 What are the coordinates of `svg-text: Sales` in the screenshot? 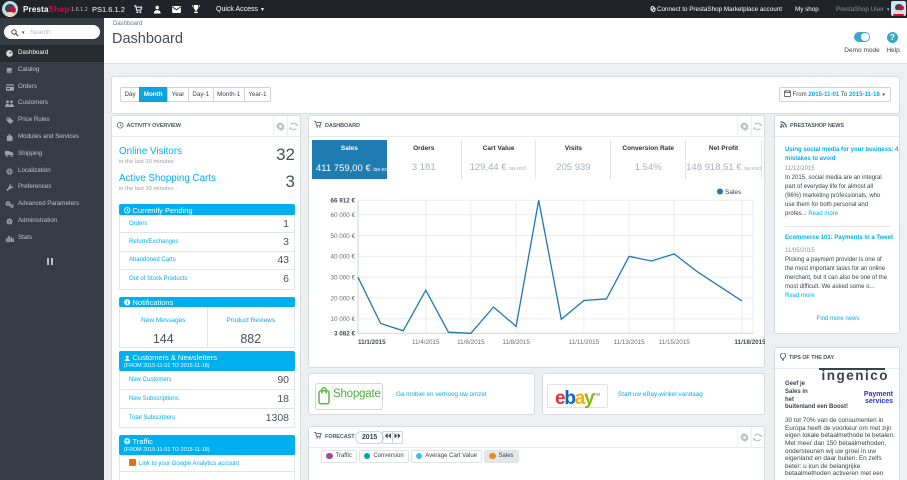 It's located at (733, 192).